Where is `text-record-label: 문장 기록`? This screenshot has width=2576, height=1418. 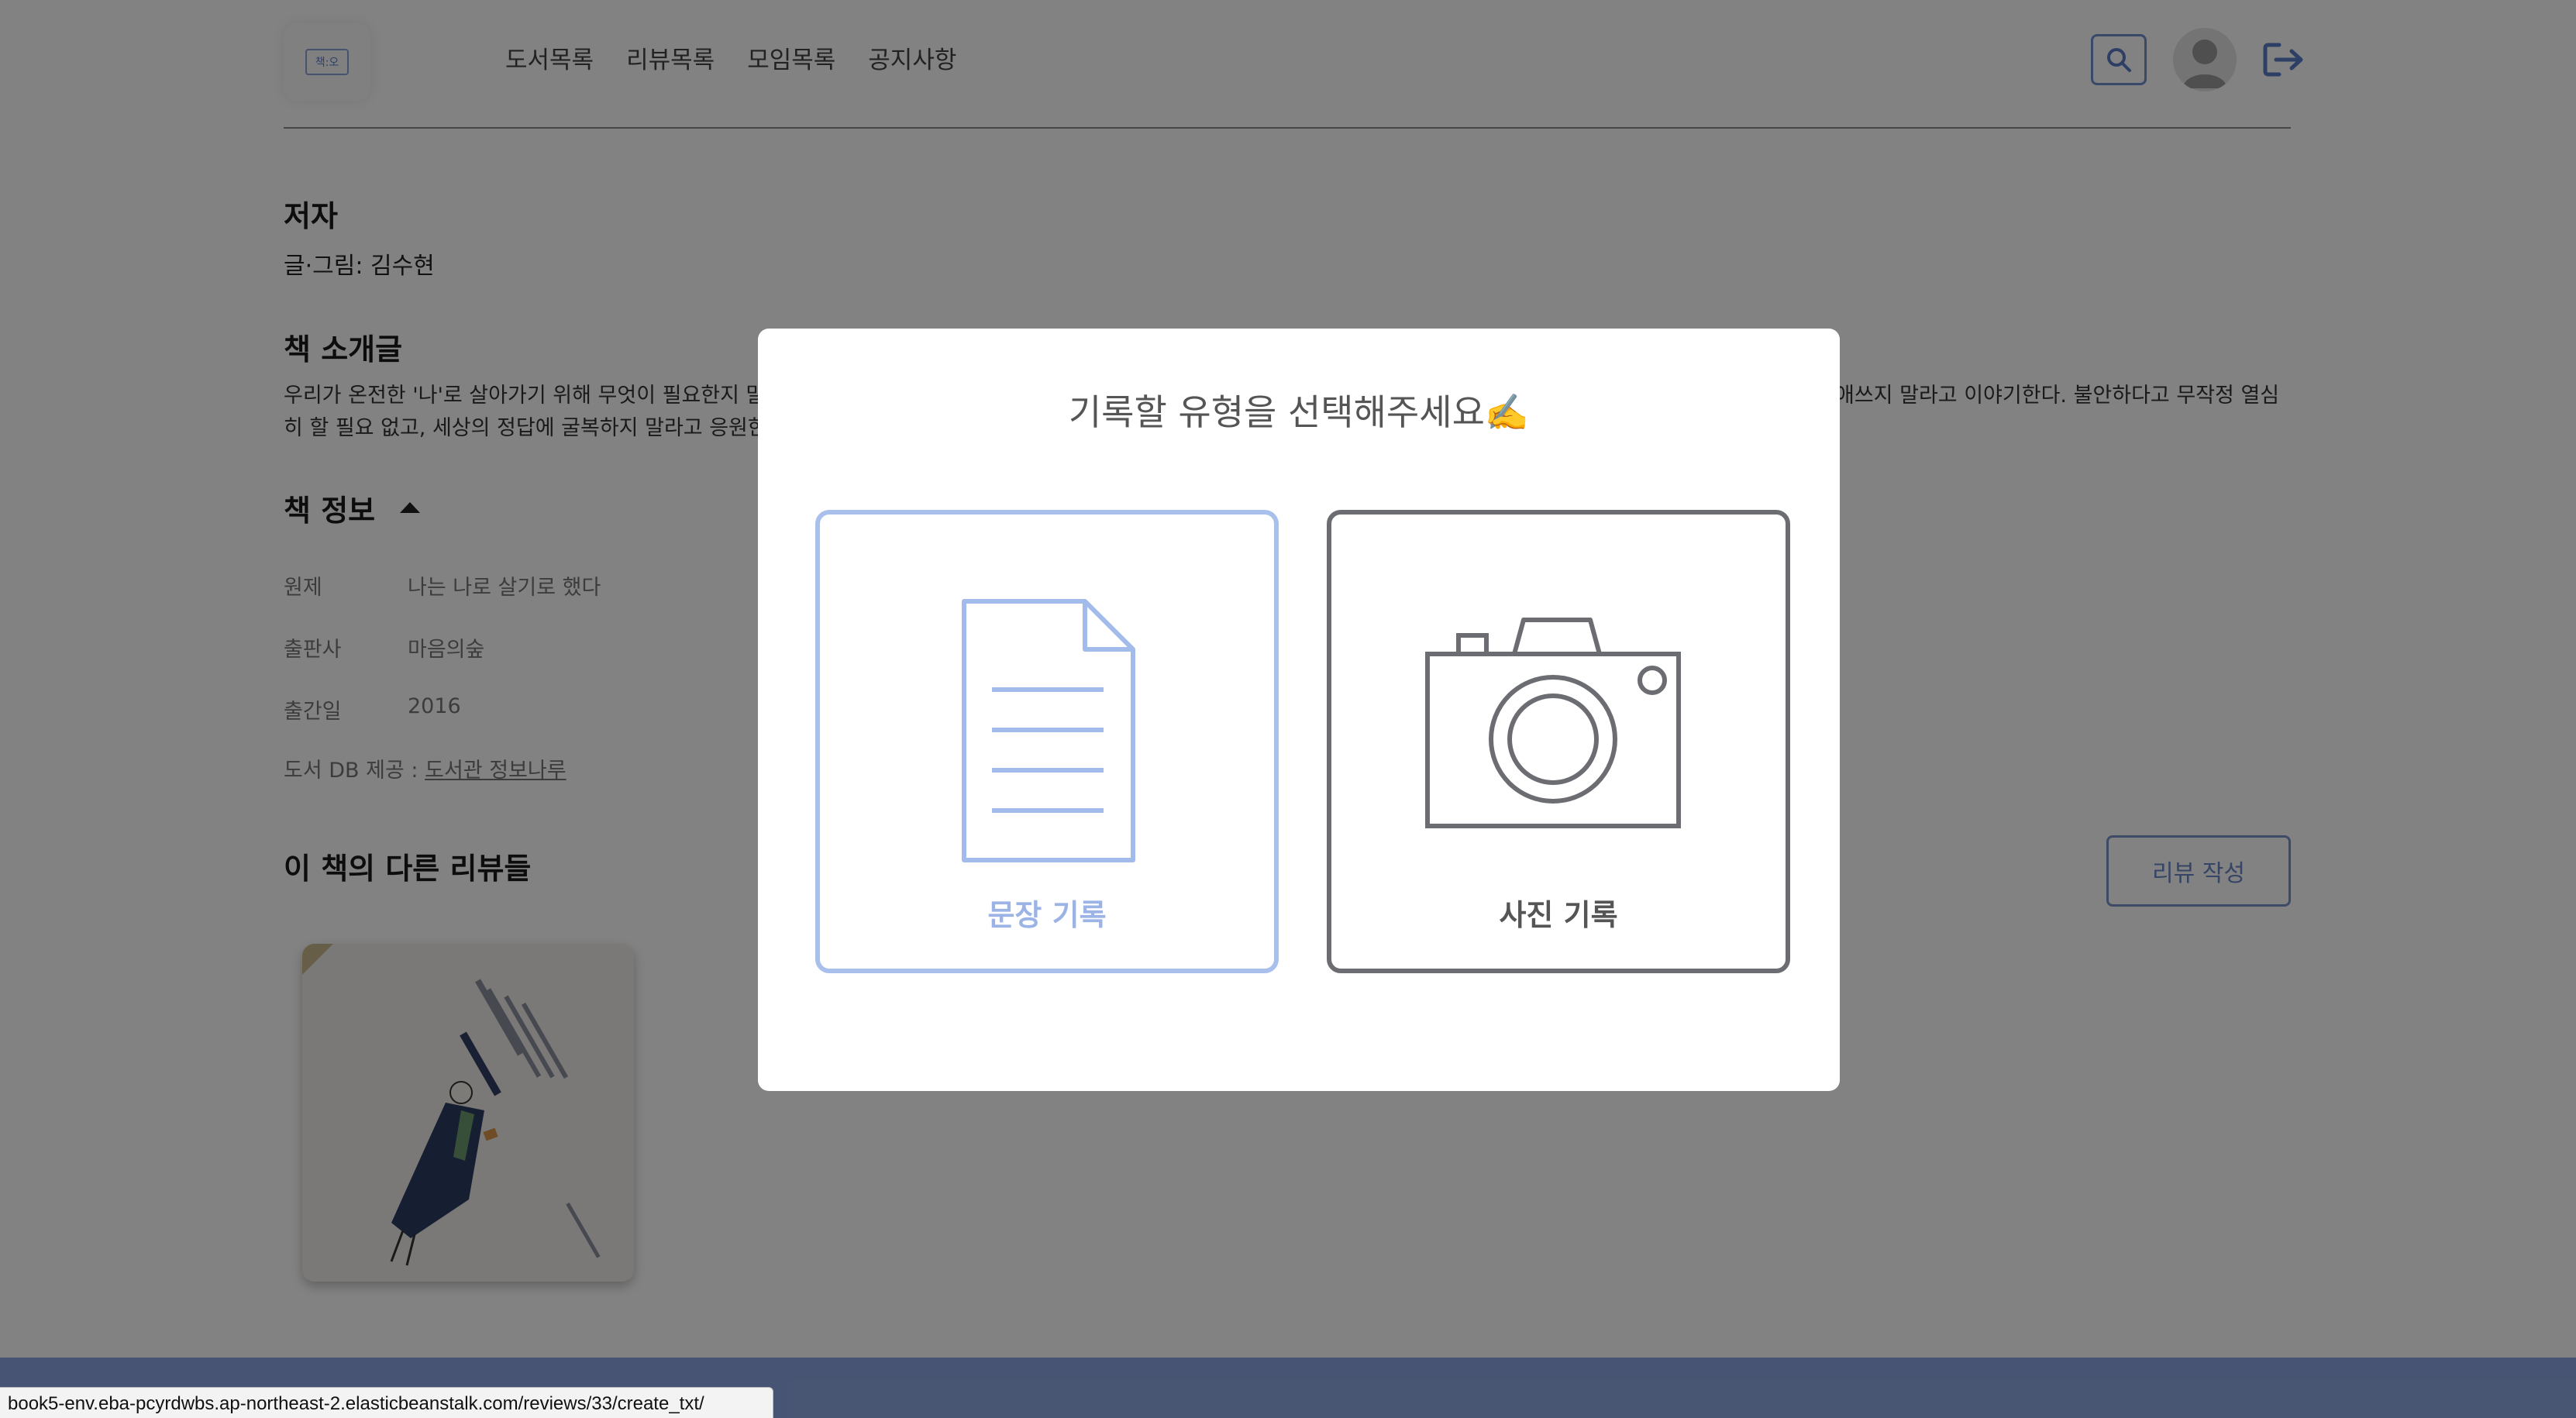 text-record-label: 문장 기록 is located at coordinates (1047, 915).